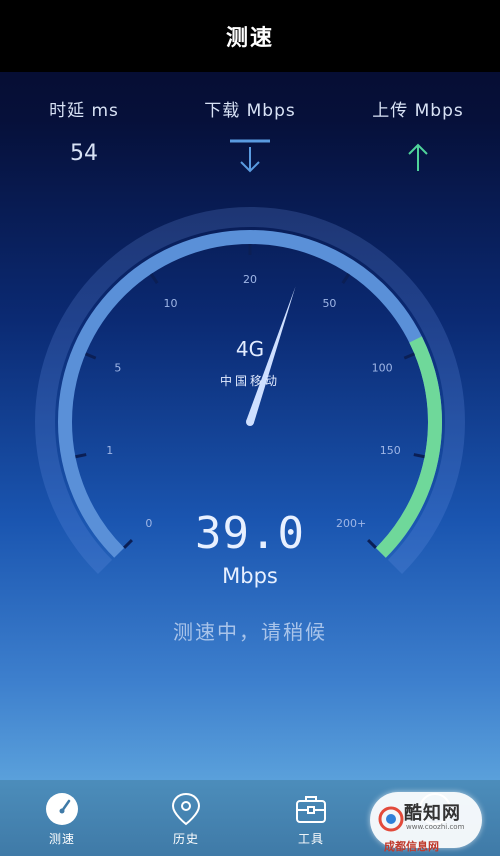 This screenshot has height=856, width=500. Describe the element at coordinates (418, 111) in the screenshot. I see `upload-label: 上传 Mbps` at that location.